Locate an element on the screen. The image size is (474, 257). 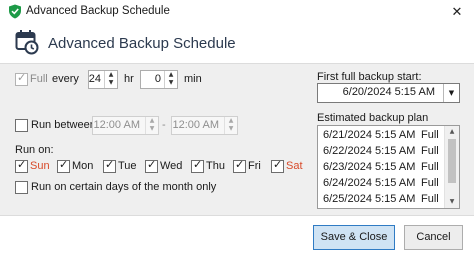
every-label: every is located at coordinates (65, 79).